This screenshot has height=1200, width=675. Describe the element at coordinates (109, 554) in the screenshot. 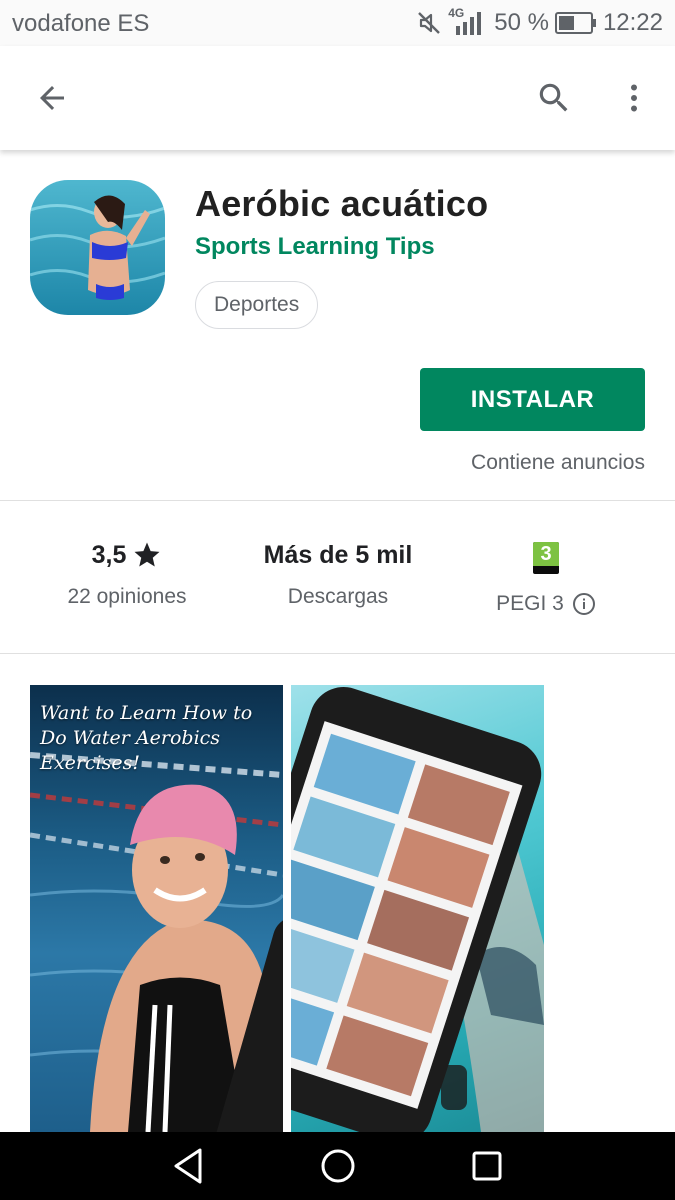

I see `rating-value: 3,5` at that location.